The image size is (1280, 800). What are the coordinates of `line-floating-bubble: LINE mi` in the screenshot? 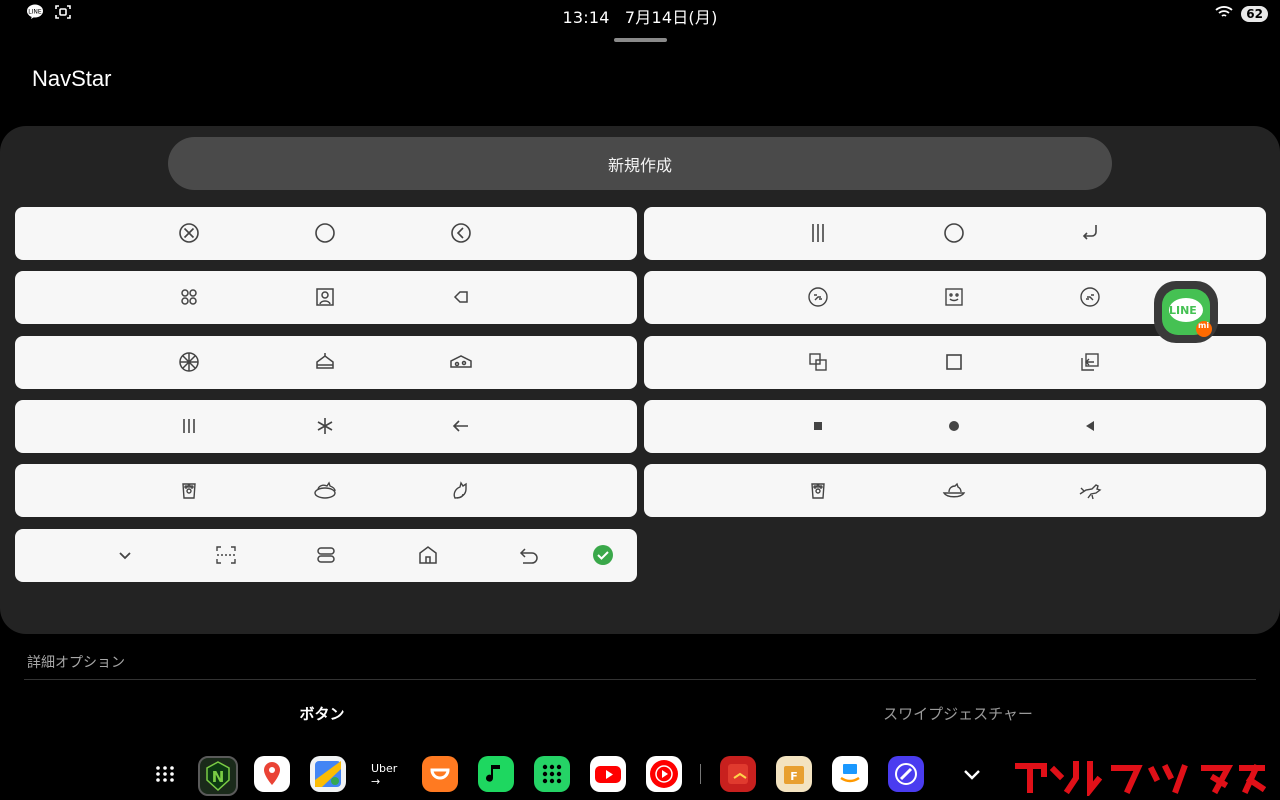 It's located at (1186, 312).